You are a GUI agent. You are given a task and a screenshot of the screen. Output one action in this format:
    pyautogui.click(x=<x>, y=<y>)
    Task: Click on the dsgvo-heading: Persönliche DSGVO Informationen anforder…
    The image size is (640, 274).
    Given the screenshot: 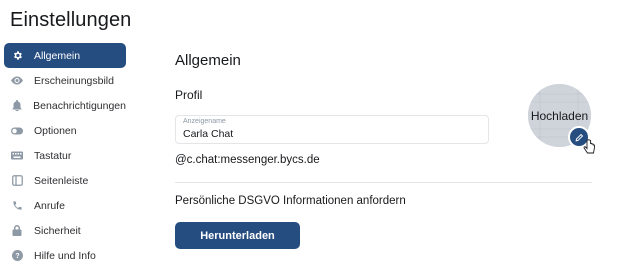 What is the action you would take?
    pyautogui.click(x=290, y=201)
    